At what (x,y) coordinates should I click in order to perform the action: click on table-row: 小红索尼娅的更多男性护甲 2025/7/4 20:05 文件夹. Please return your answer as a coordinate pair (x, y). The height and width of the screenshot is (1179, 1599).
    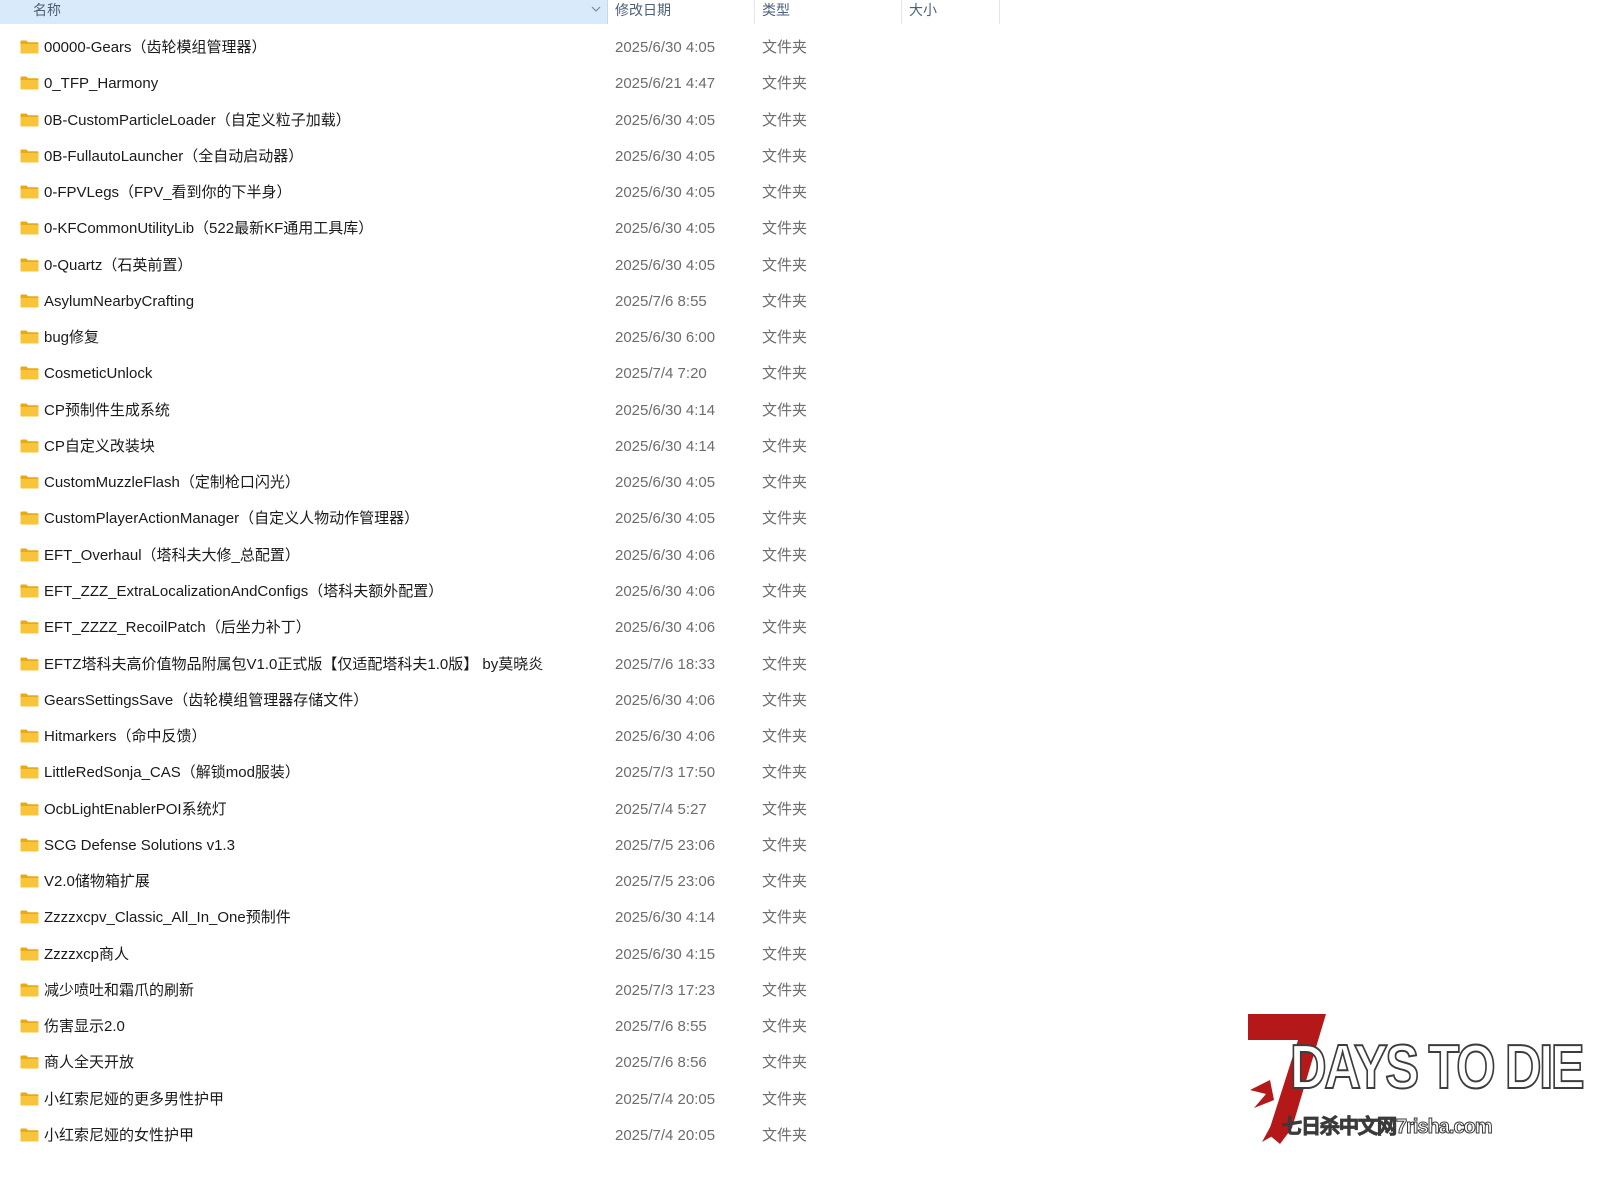
    Looking at the image, I should click on (500, 1100).